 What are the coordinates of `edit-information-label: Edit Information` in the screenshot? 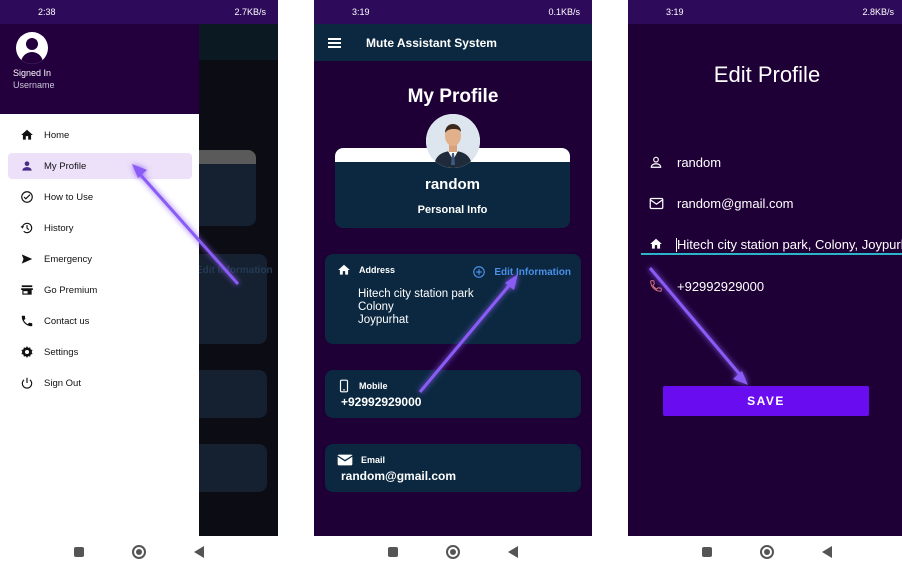 It's located at (532, 272).